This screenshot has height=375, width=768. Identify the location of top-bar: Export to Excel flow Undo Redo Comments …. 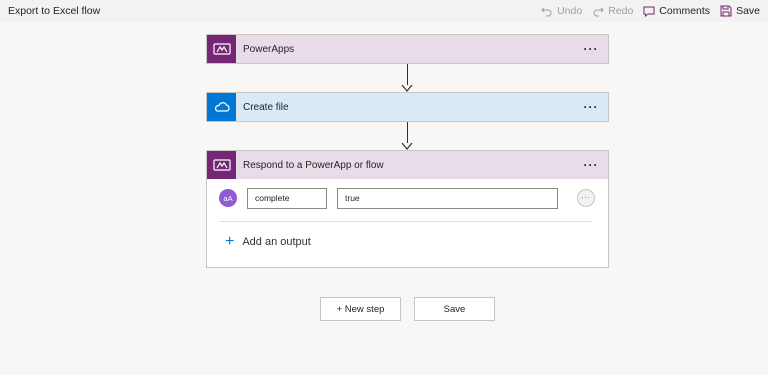
(384, 11).